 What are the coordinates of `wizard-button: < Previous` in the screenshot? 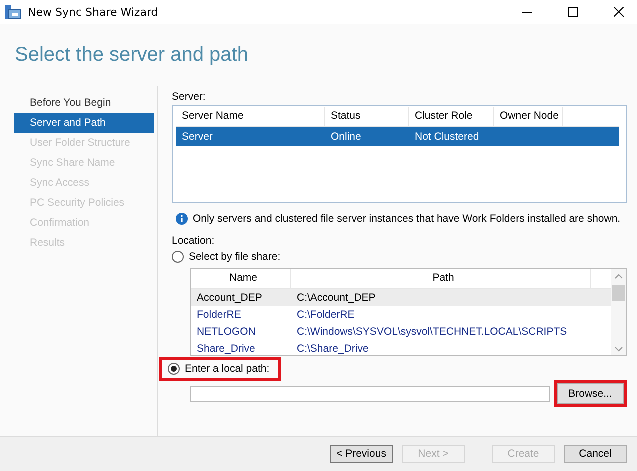 It's located at (361, 454).